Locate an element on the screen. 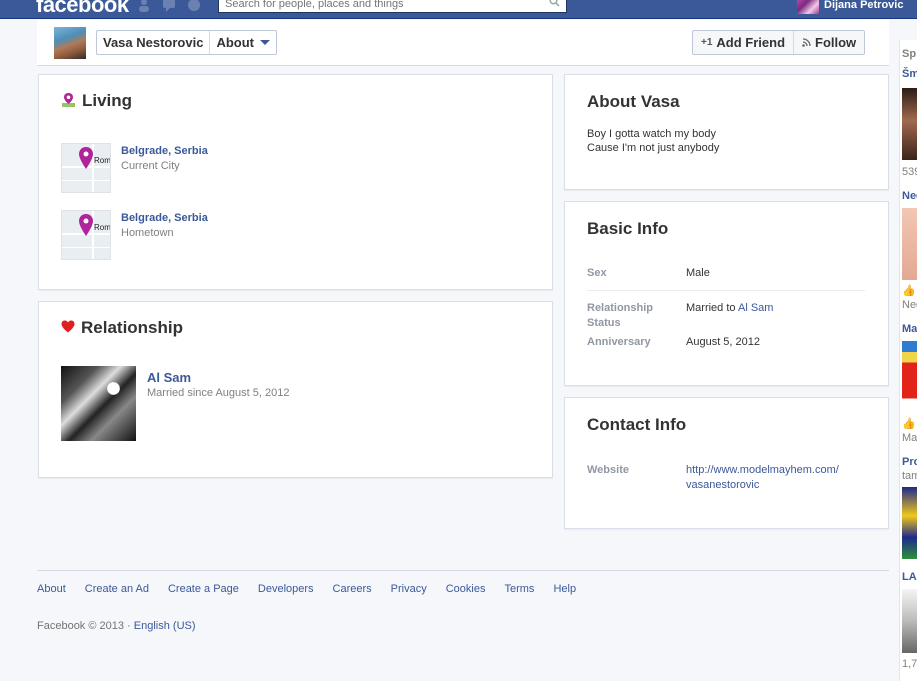 The height and width of the screenshot is (681, 917). copyright-text: Facebook © 2013 · is located at coordinates (84, 626).